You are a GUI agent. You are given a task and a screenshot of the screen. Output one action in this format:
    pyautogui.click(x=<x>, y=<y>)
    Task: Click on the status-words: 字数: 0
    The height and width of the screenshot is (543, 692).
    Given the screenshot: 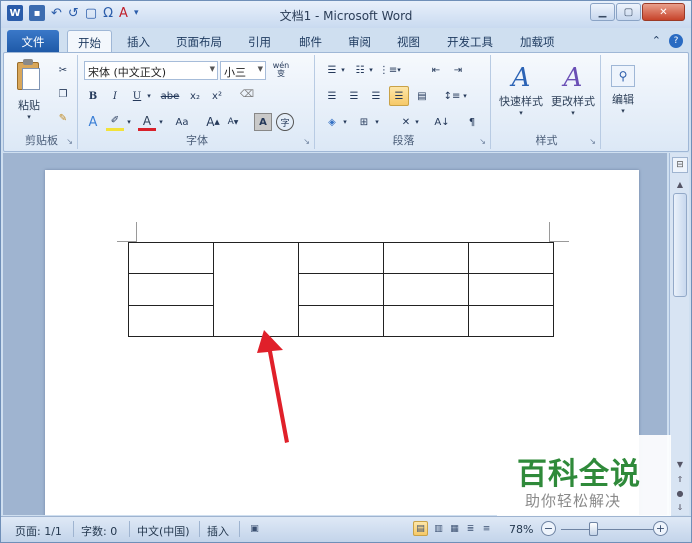 What is the action you would take?
    pyautogui.click(x=99, y=531)
    